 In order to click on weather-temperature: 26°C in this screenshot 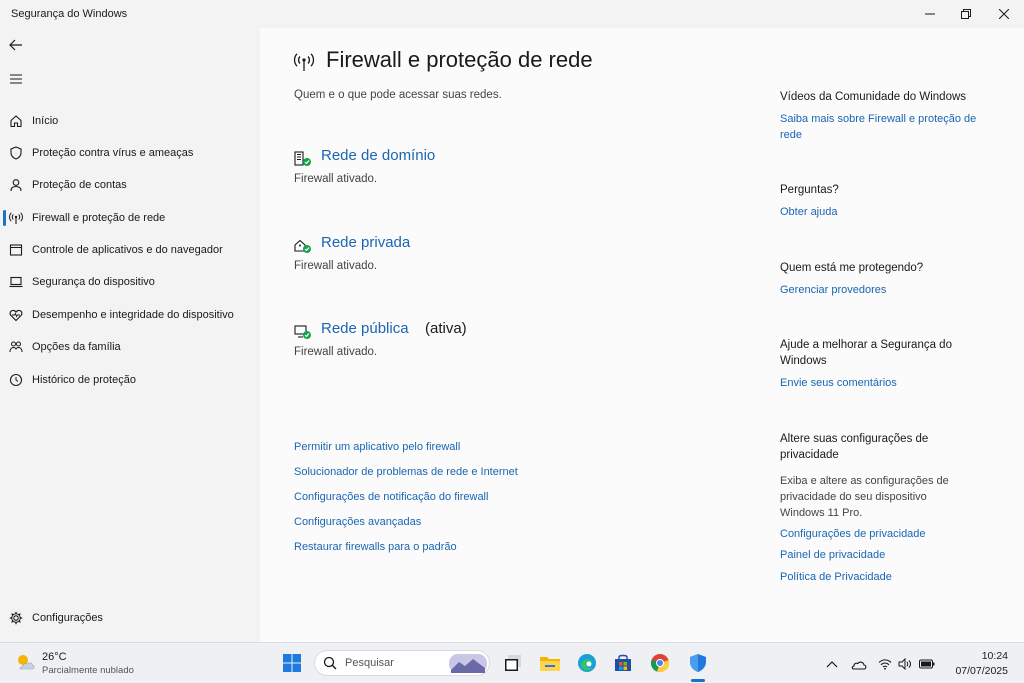, I will do `click(54, 657)`.